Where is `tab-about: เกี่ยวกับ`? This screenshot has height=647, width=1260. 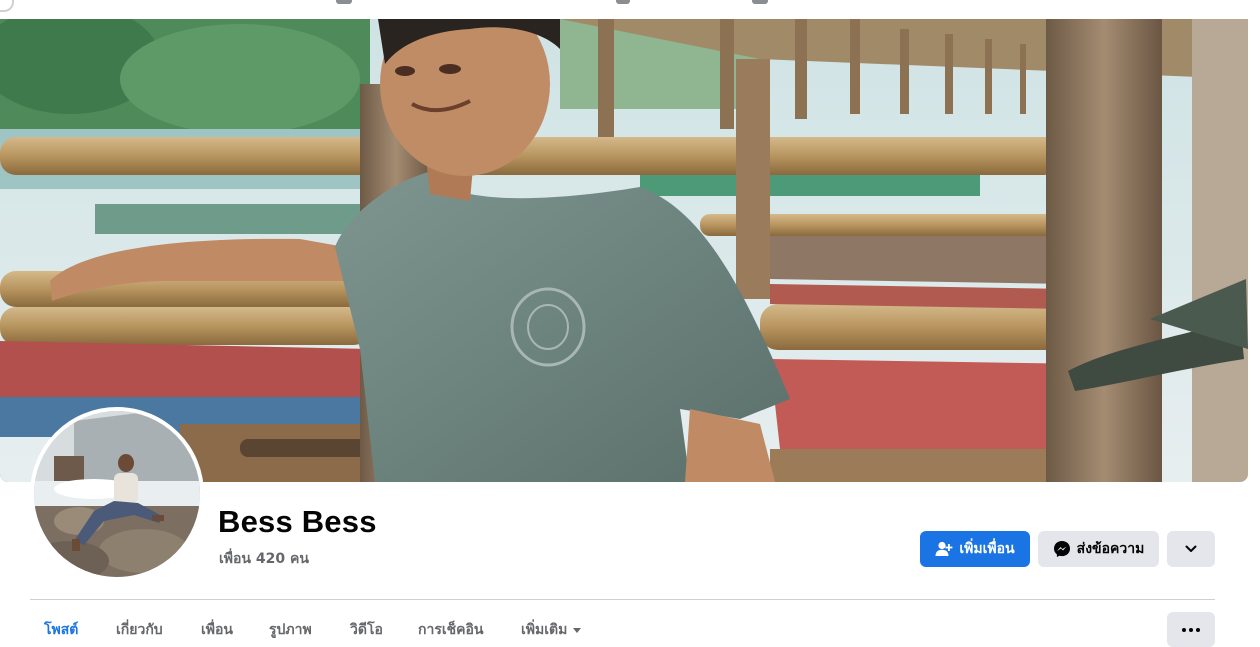
tab-about: เกี่ยวกับ is located at coordinates (139, 630).